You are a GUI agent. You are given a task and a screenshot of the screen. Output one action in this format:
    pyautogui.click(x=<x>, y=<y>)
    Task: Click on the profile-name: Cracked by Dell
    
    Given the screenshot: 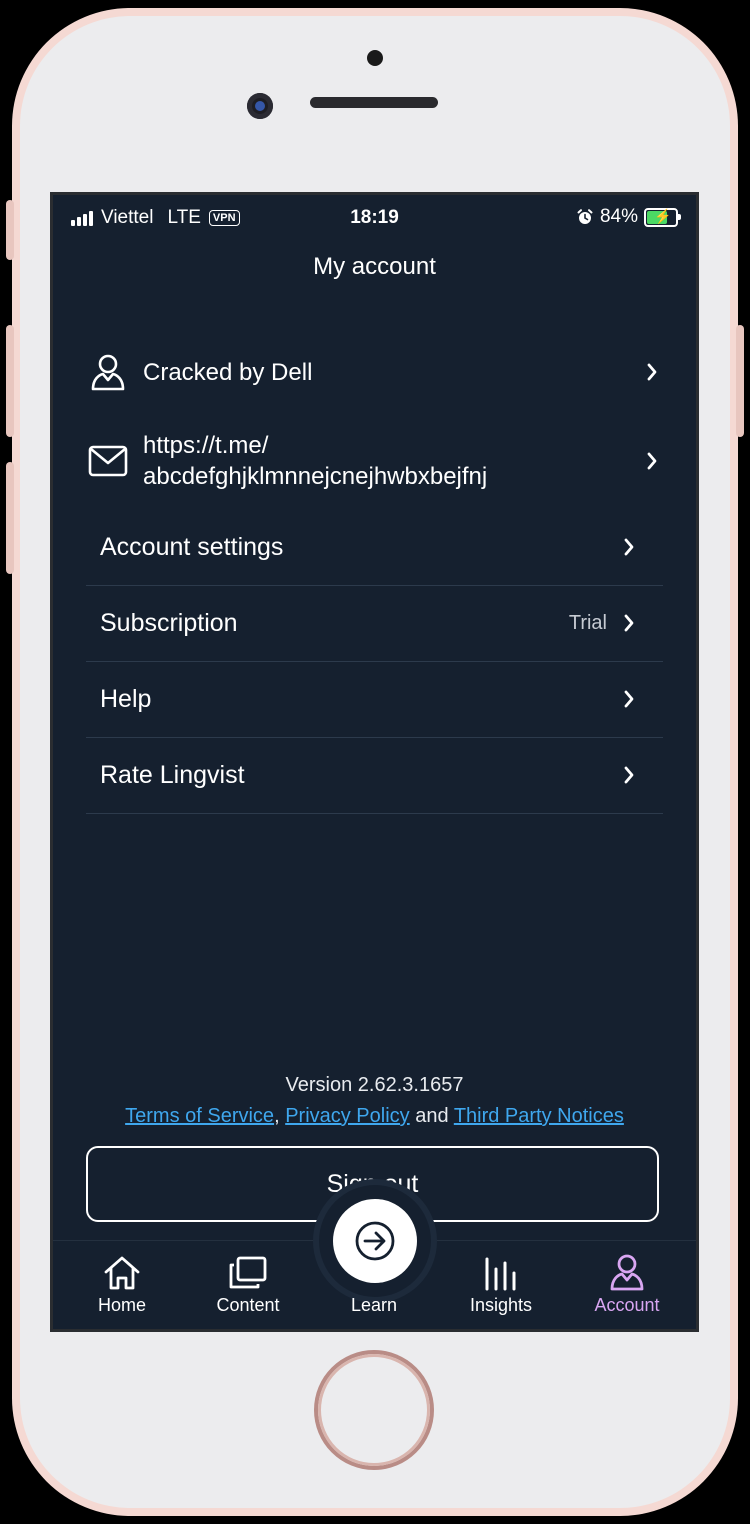 What is the action you would take?
    pyautogui.click(x=228, y=372)
    